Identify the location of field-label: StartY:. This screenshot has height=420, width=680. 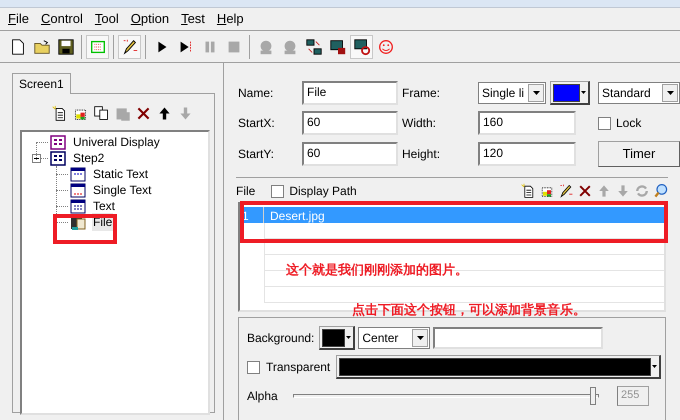
(257, 154).